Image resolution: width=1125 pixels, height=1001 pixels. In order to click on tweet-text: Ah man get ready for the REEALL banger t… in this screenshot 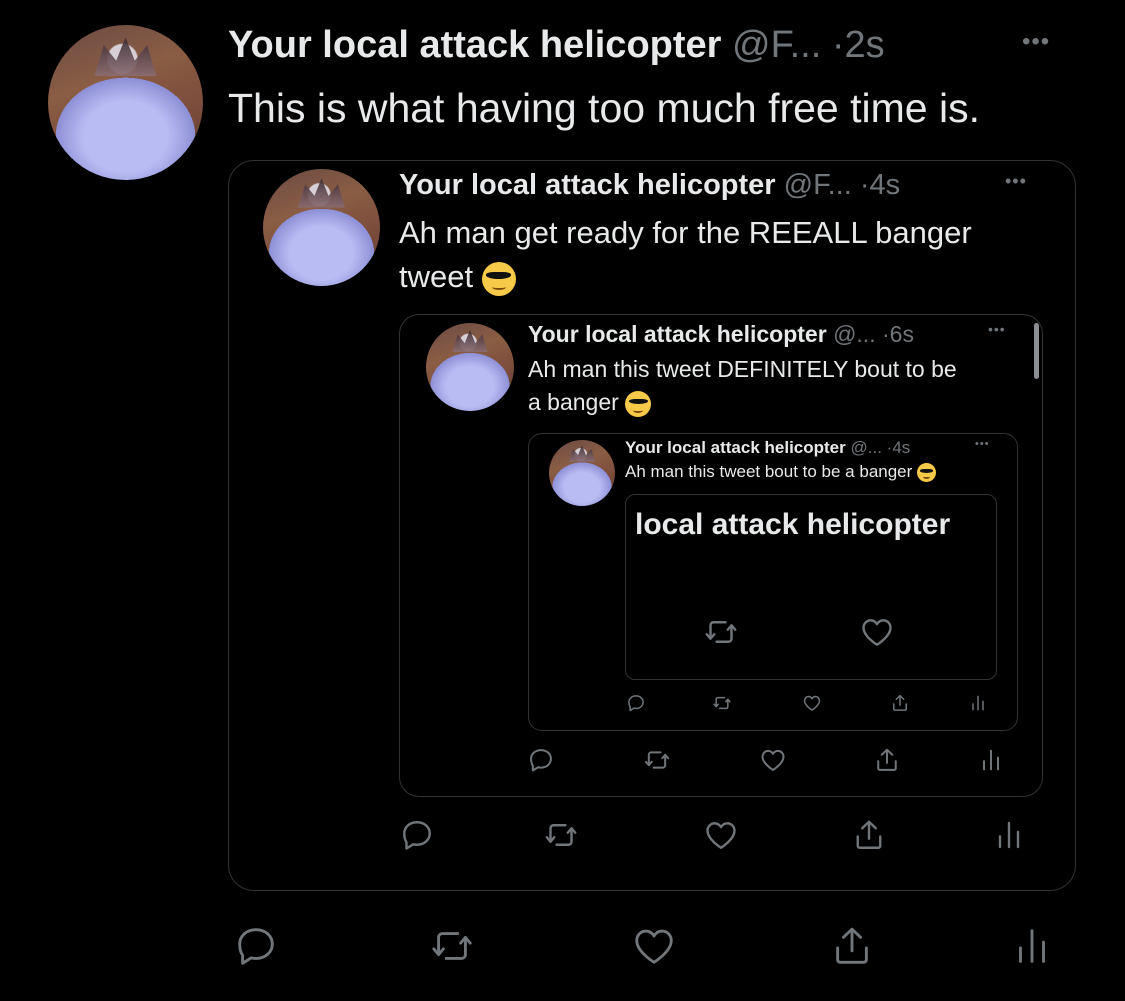, I will do `click(685, 255)`.